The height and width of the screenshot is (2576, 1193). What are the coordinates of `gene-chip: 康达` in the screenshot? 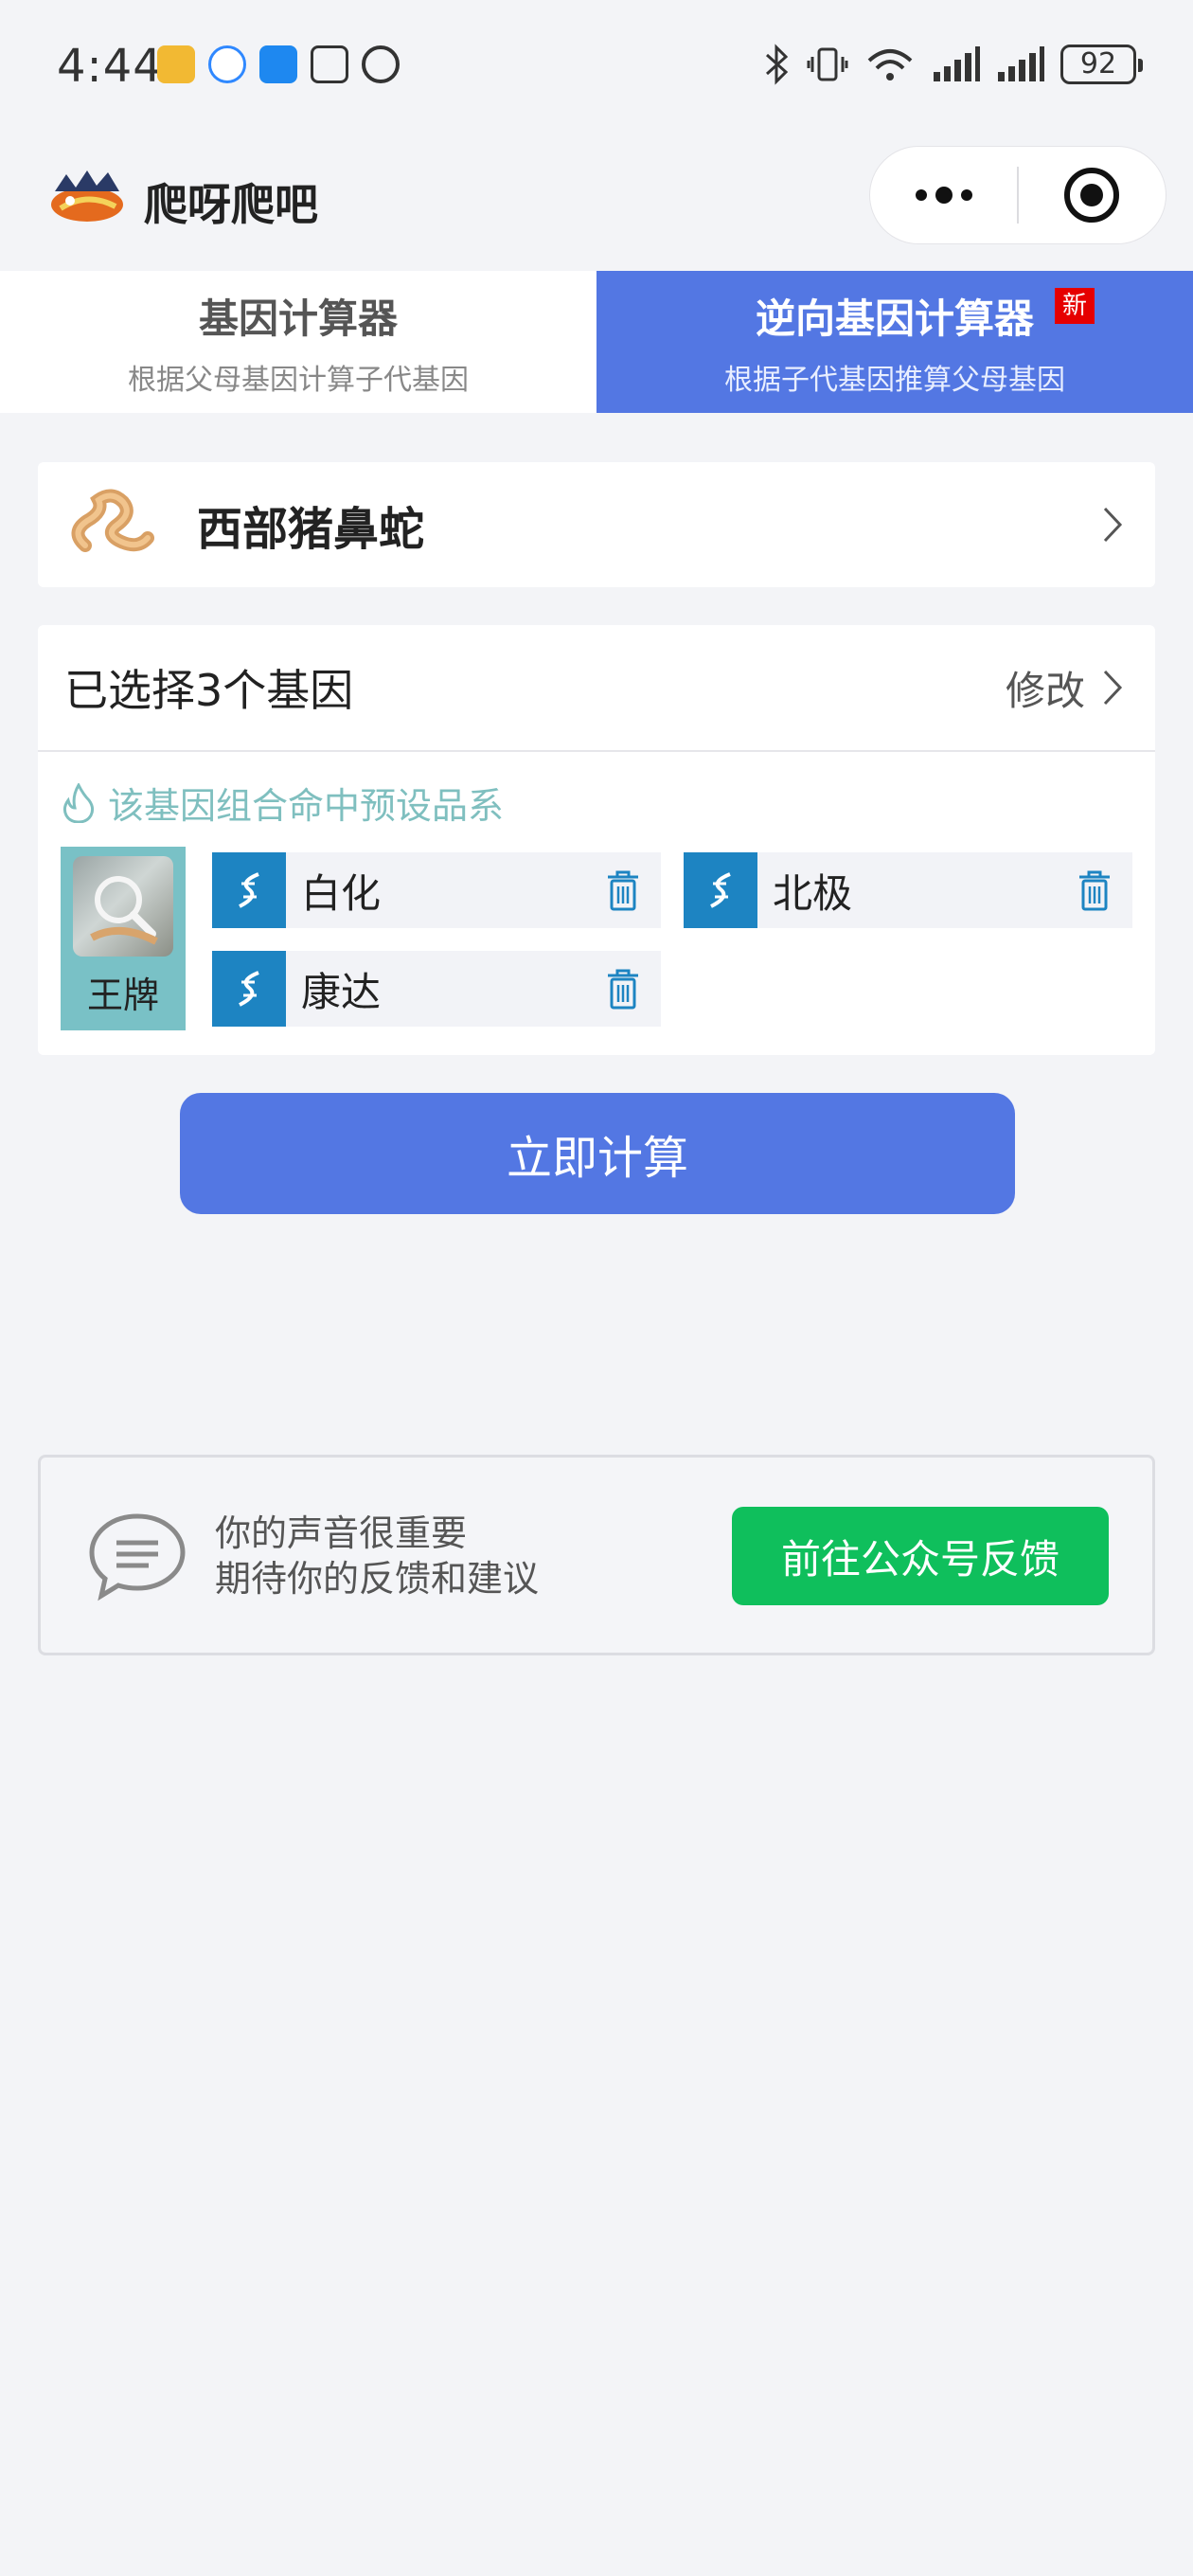 It's located at (436, 989).